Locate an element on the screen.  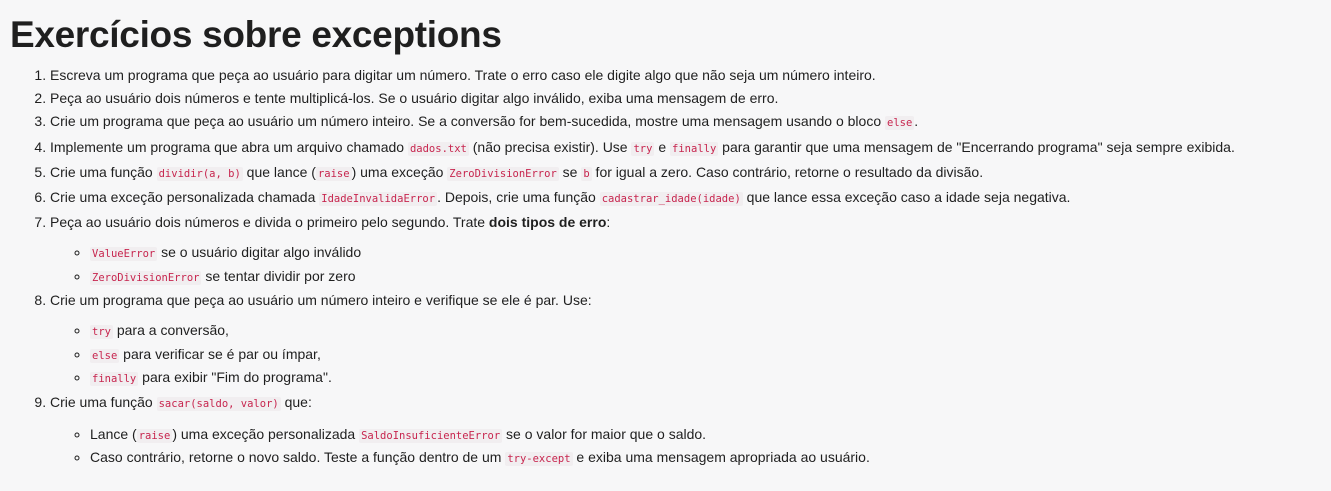
inline-code: dados.txt is located at coordinates (438, 148).